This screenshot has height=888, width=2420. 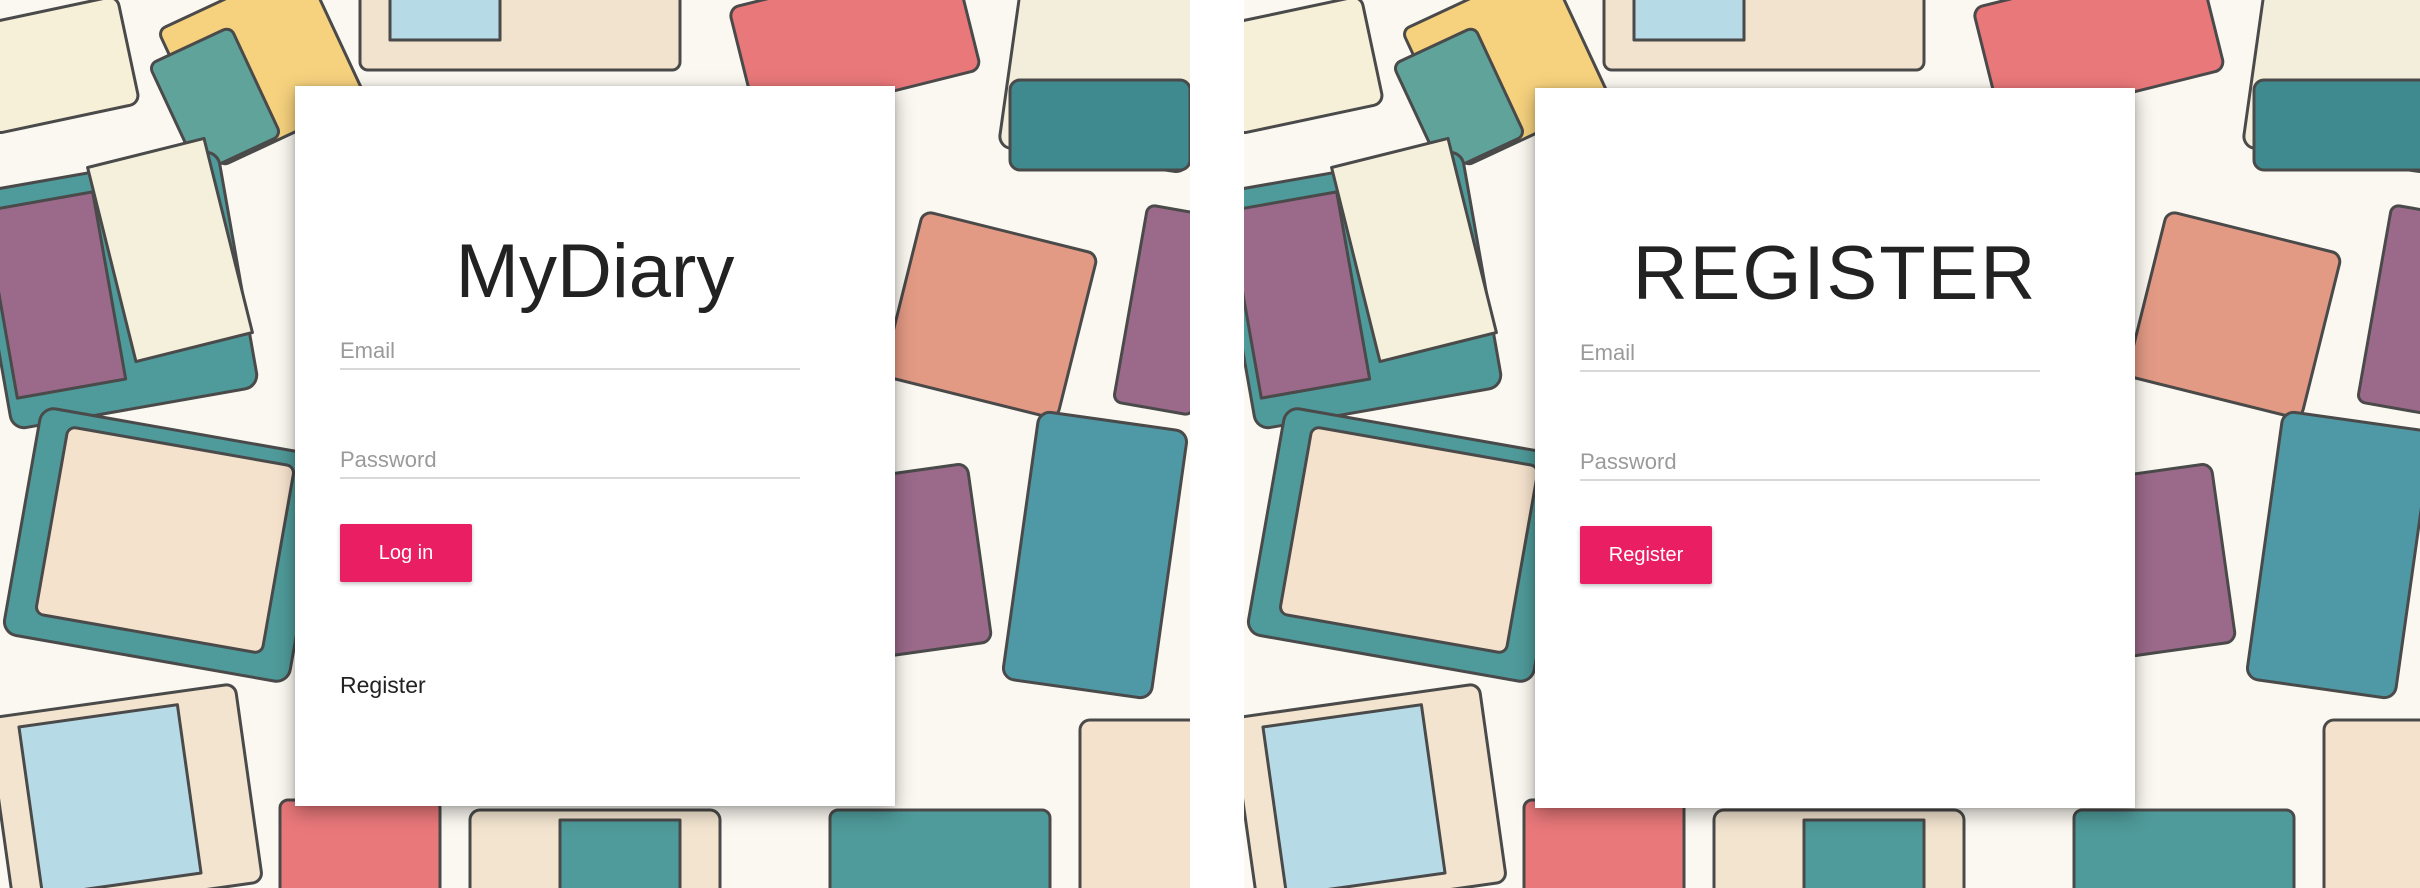 What do you see at coordinates (1646, 555) in the screenshot?
I see `register-button: Register` at bounding box center [1646, 555].